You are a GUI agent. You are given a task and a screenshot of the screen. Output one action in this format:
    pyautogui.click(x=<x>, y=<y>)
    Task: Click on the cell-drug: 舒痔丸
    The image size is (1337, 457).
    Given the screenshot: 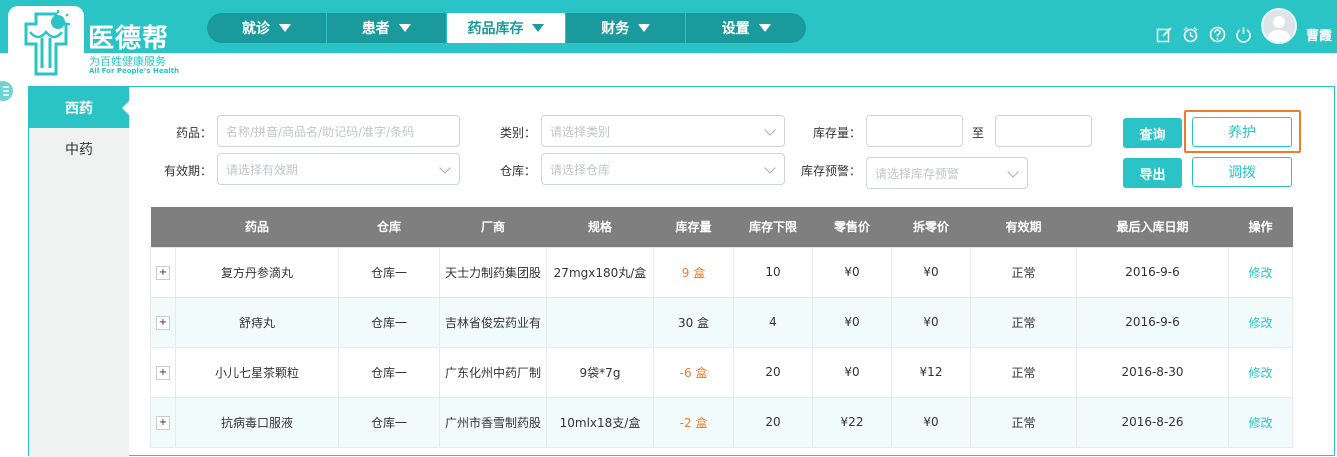 What is the action you would take?
    pyautogui.click(x=257, y=322)
    